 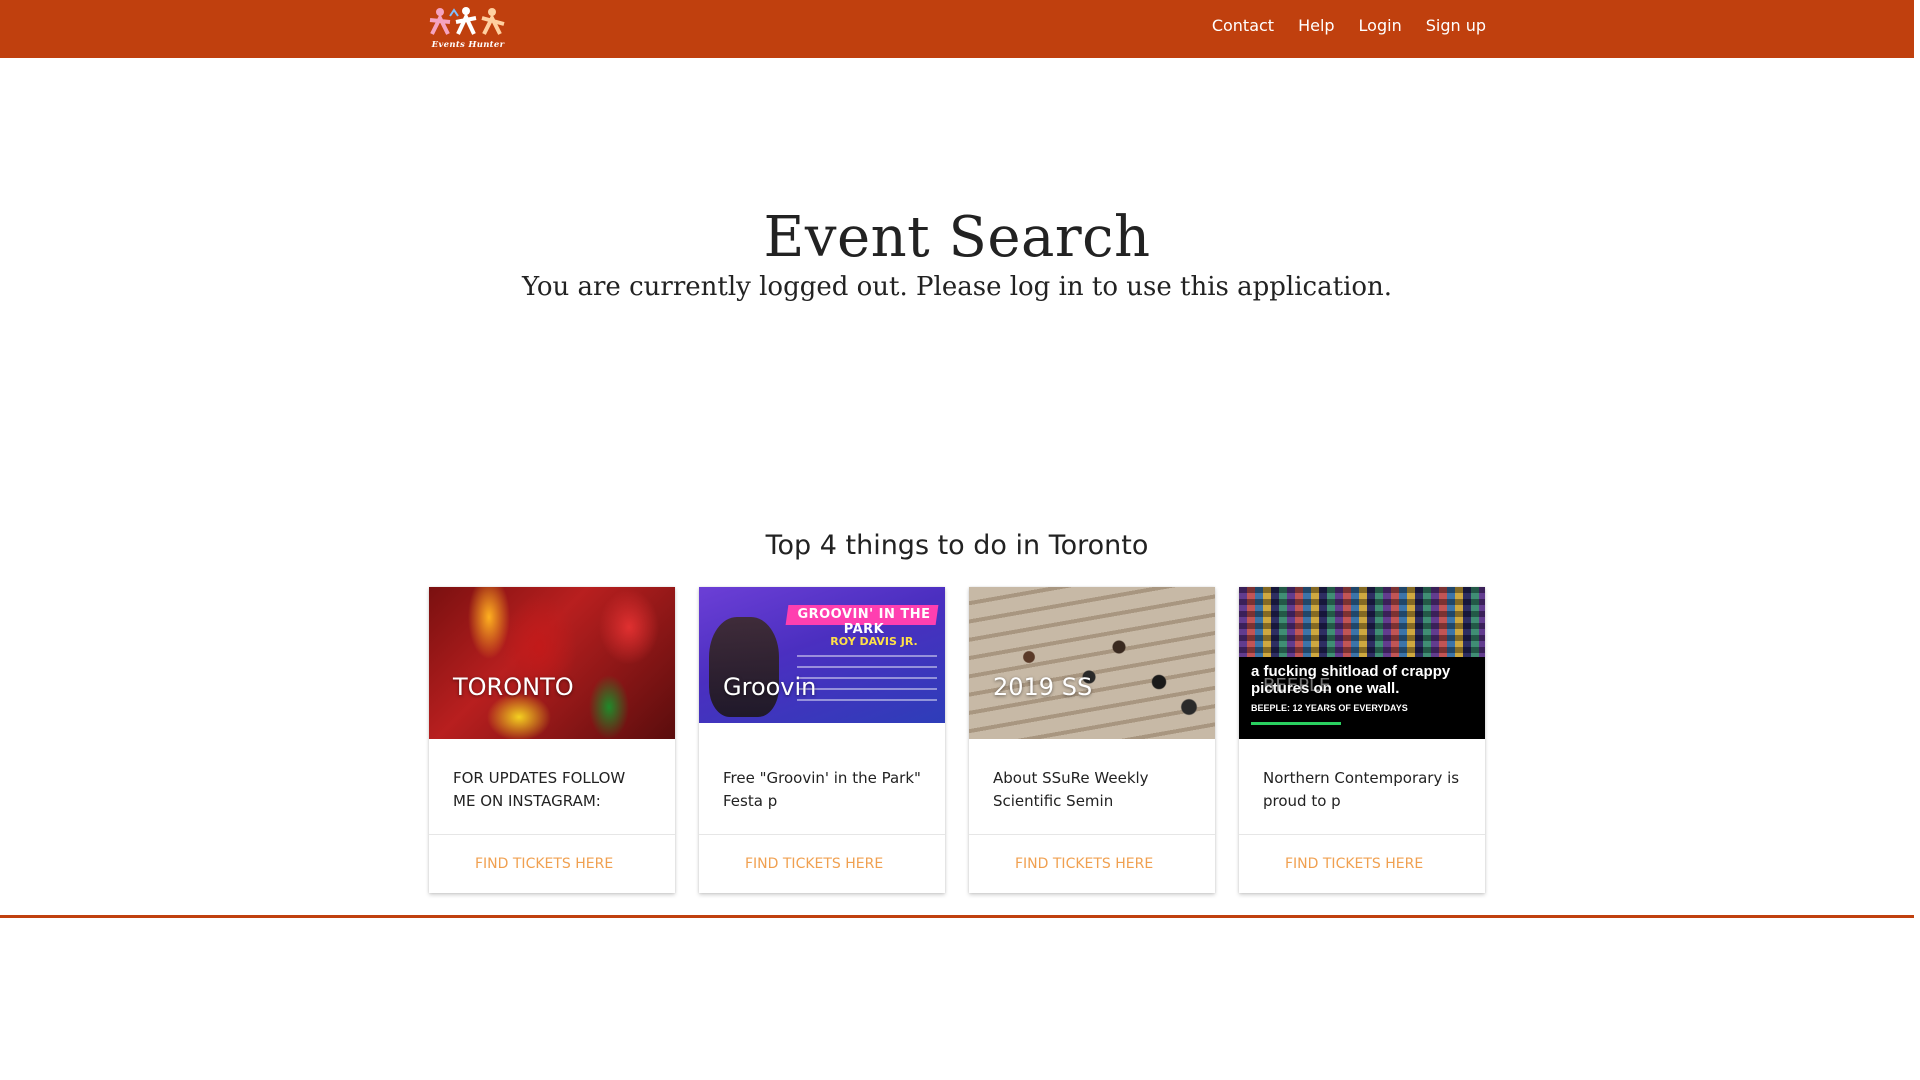 What do you see at coordinates (1243, 25) in the screenshot?
I see `nav-contact-link: Contact` at bounding box center [1243, 25].